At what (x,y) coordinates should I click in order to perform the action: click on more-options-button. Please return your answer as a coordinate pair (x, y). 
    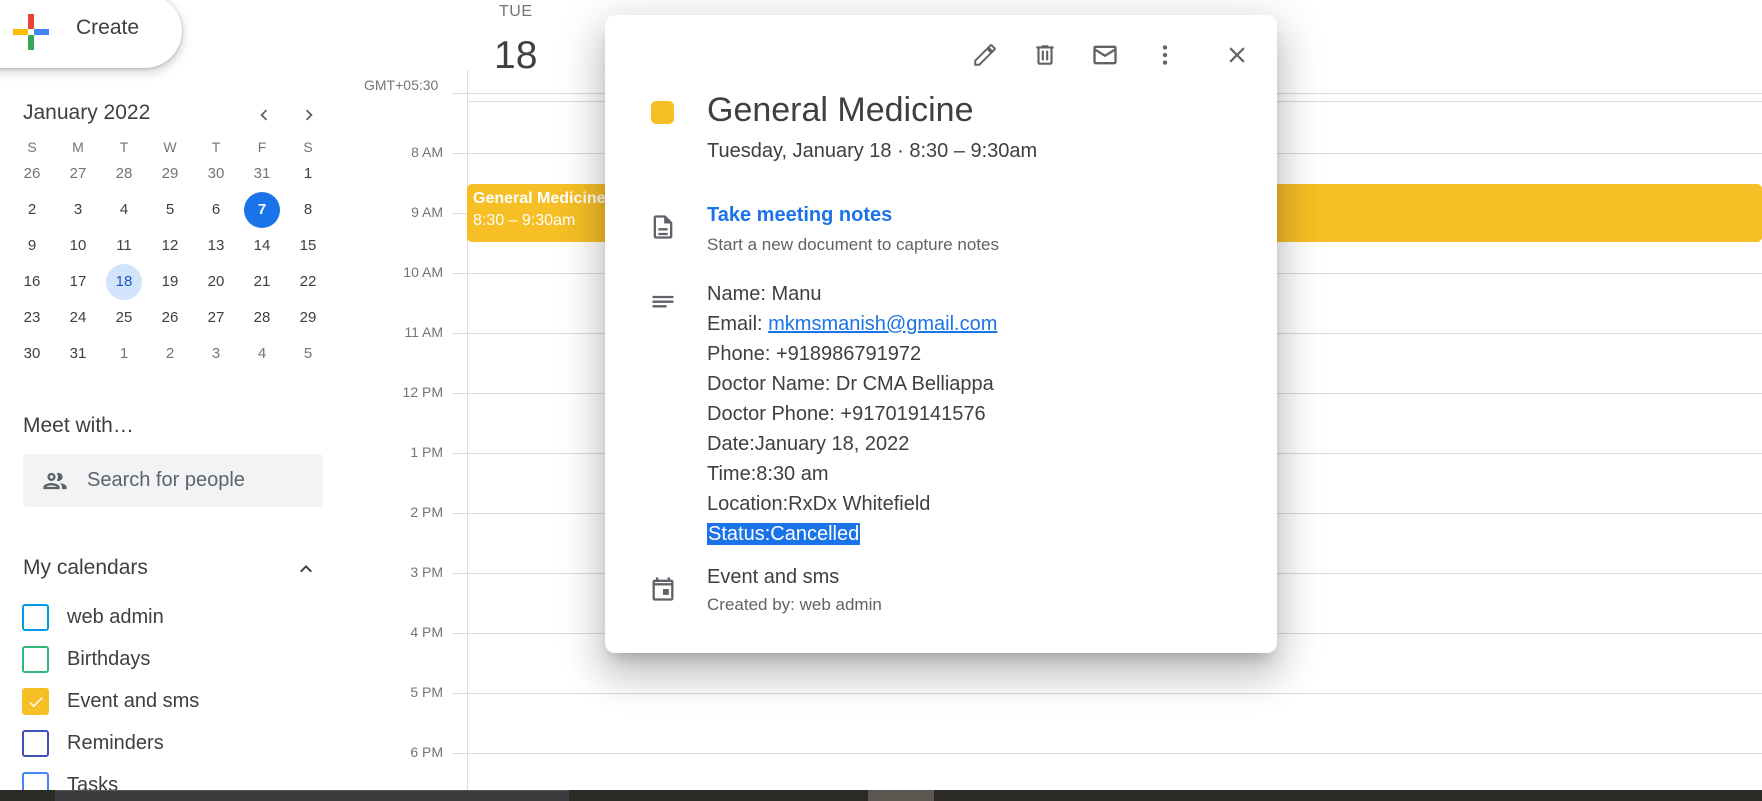
    Looking at the image, I should click on (1165, 55).